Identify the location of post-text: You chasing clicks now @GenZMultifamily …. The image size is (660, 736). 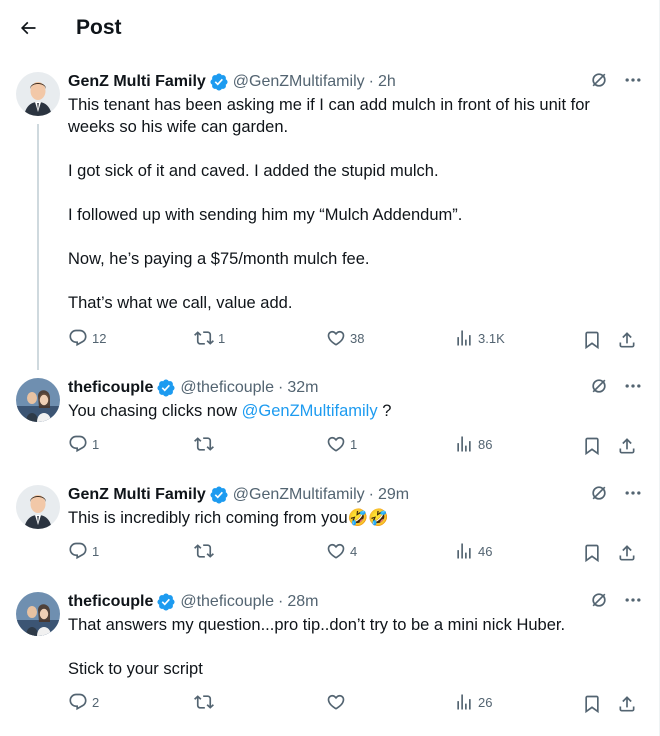
(348, 411).